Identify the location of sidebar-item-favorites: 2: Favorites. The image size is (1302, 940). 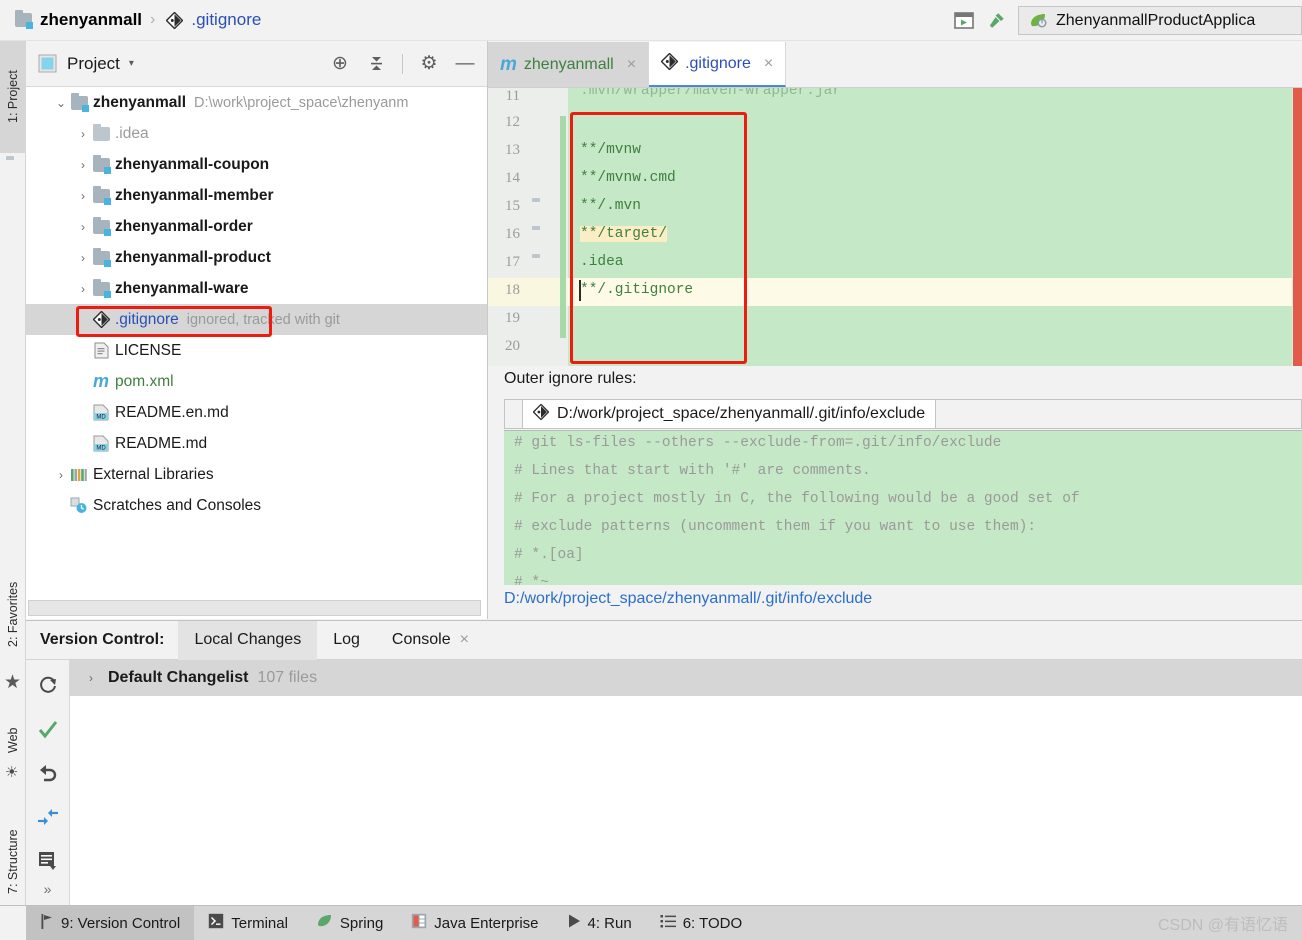
(13, 614).